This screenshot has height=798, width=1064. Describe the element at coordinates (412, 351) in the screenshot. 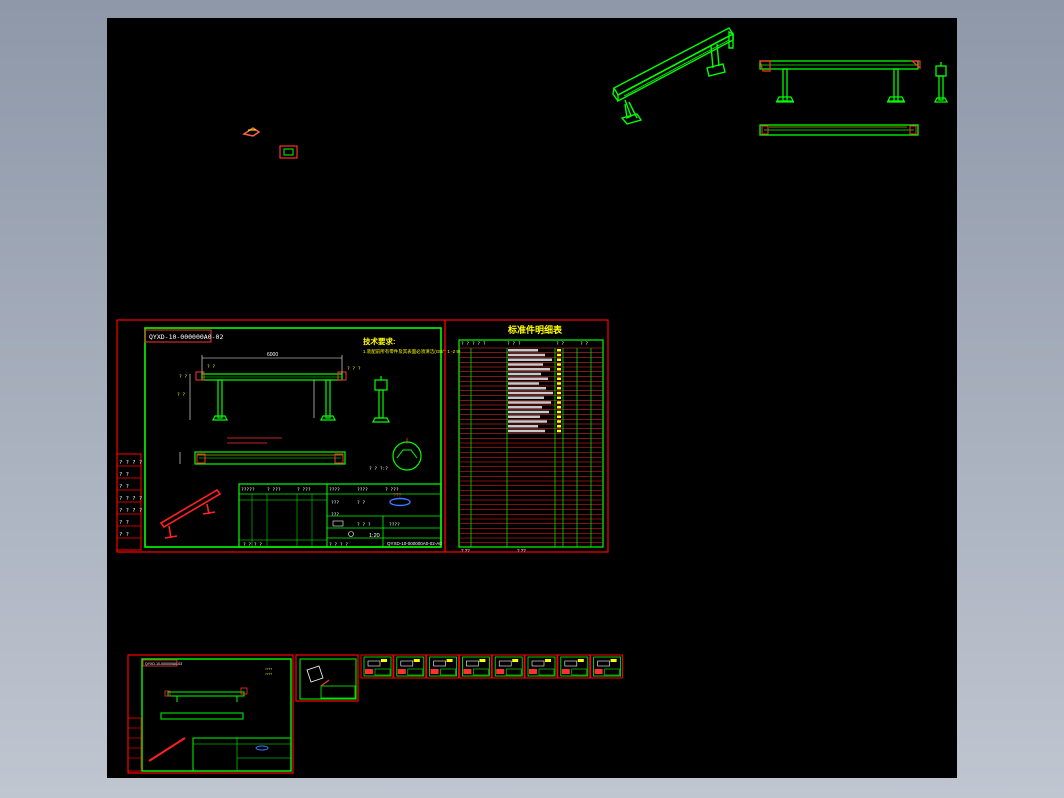

I see `tech-requirements-line: 1.装配前所有零件及其表面必须清洁(GB/T 1 -2 9)` at that location.